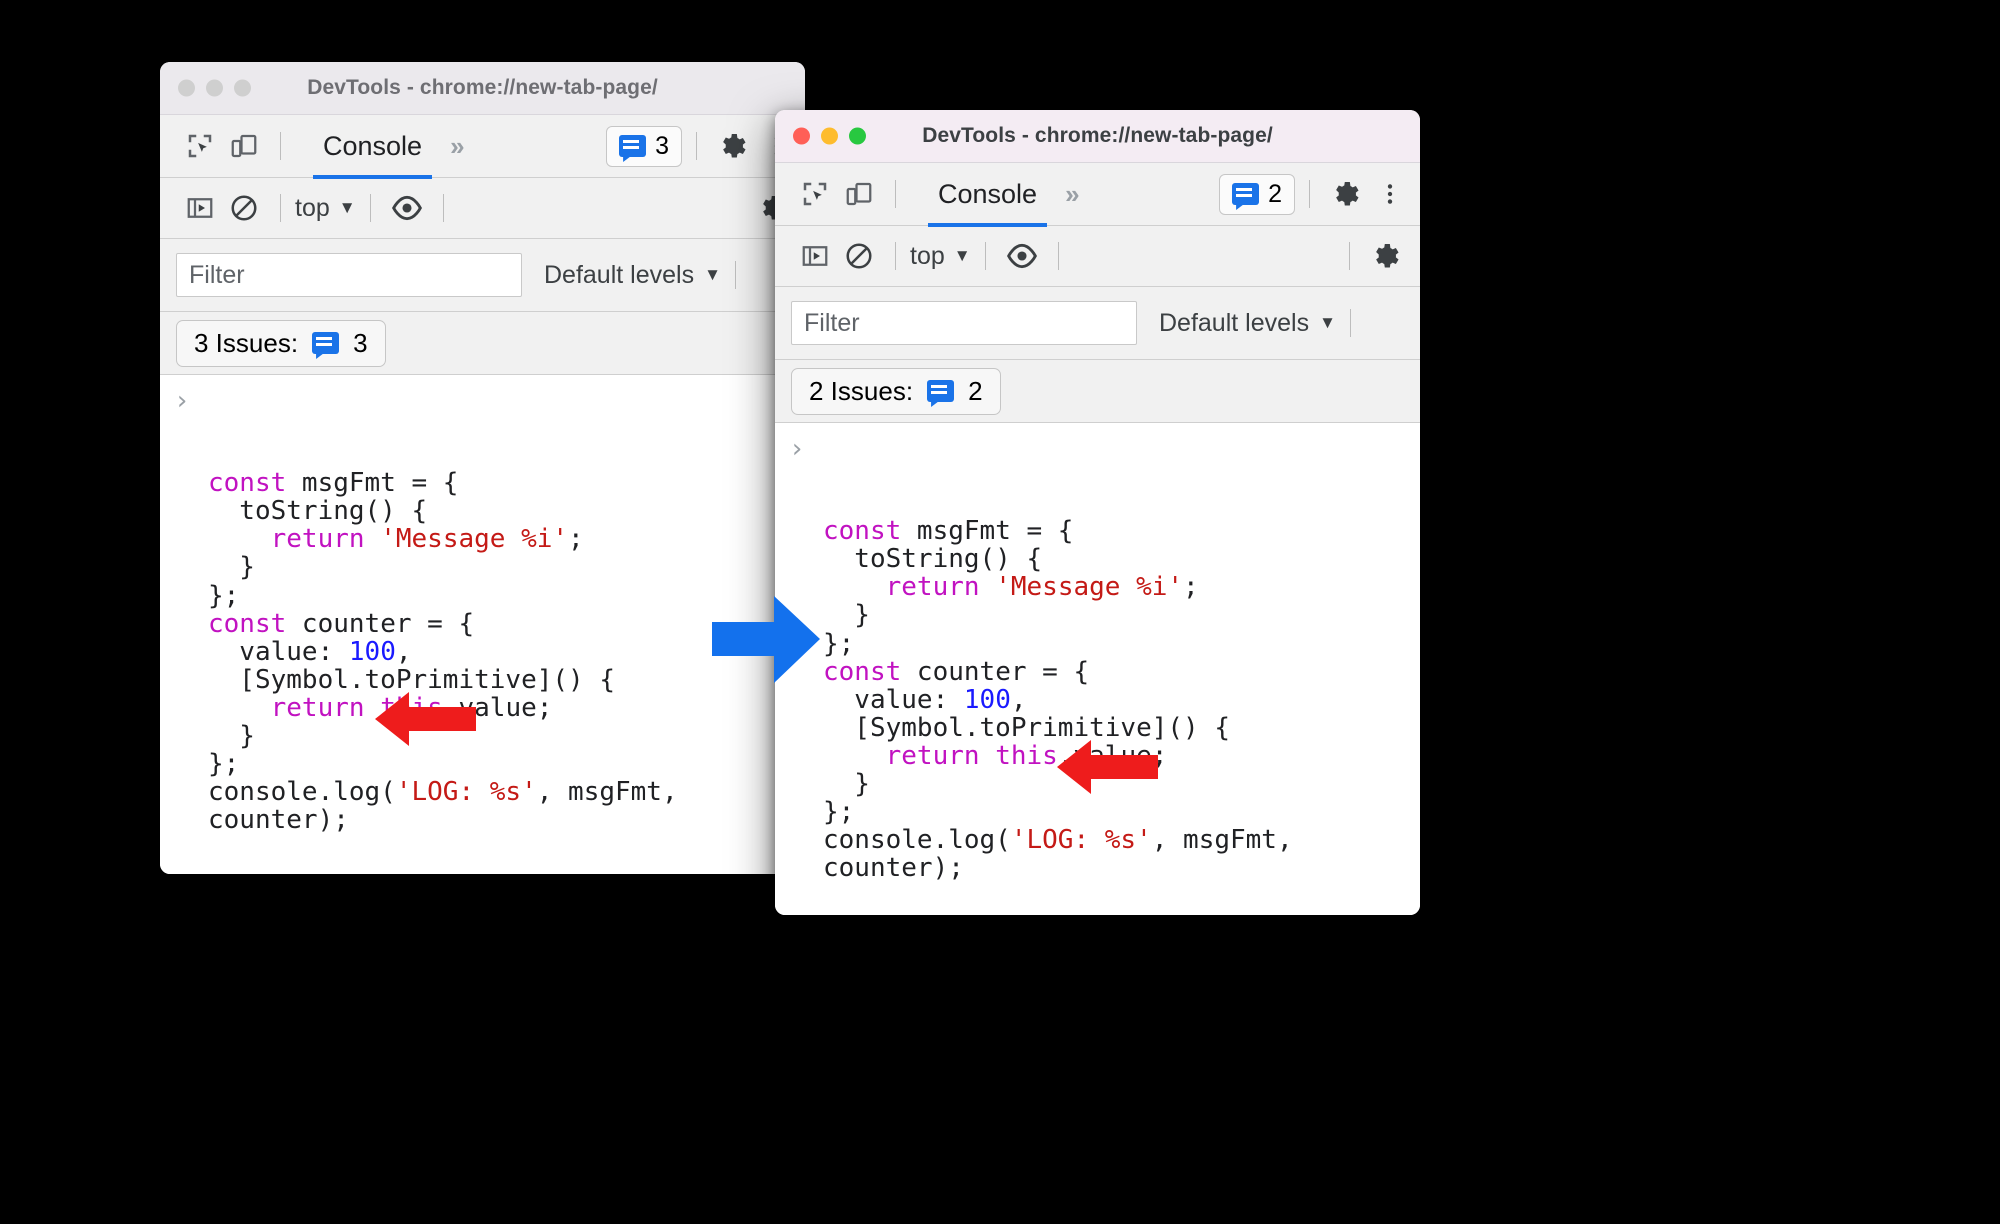 The image size is (2000, 1224). Describe the element at coordinates (1350, 323) in the screenshot. I see `filter-divider` at that location.